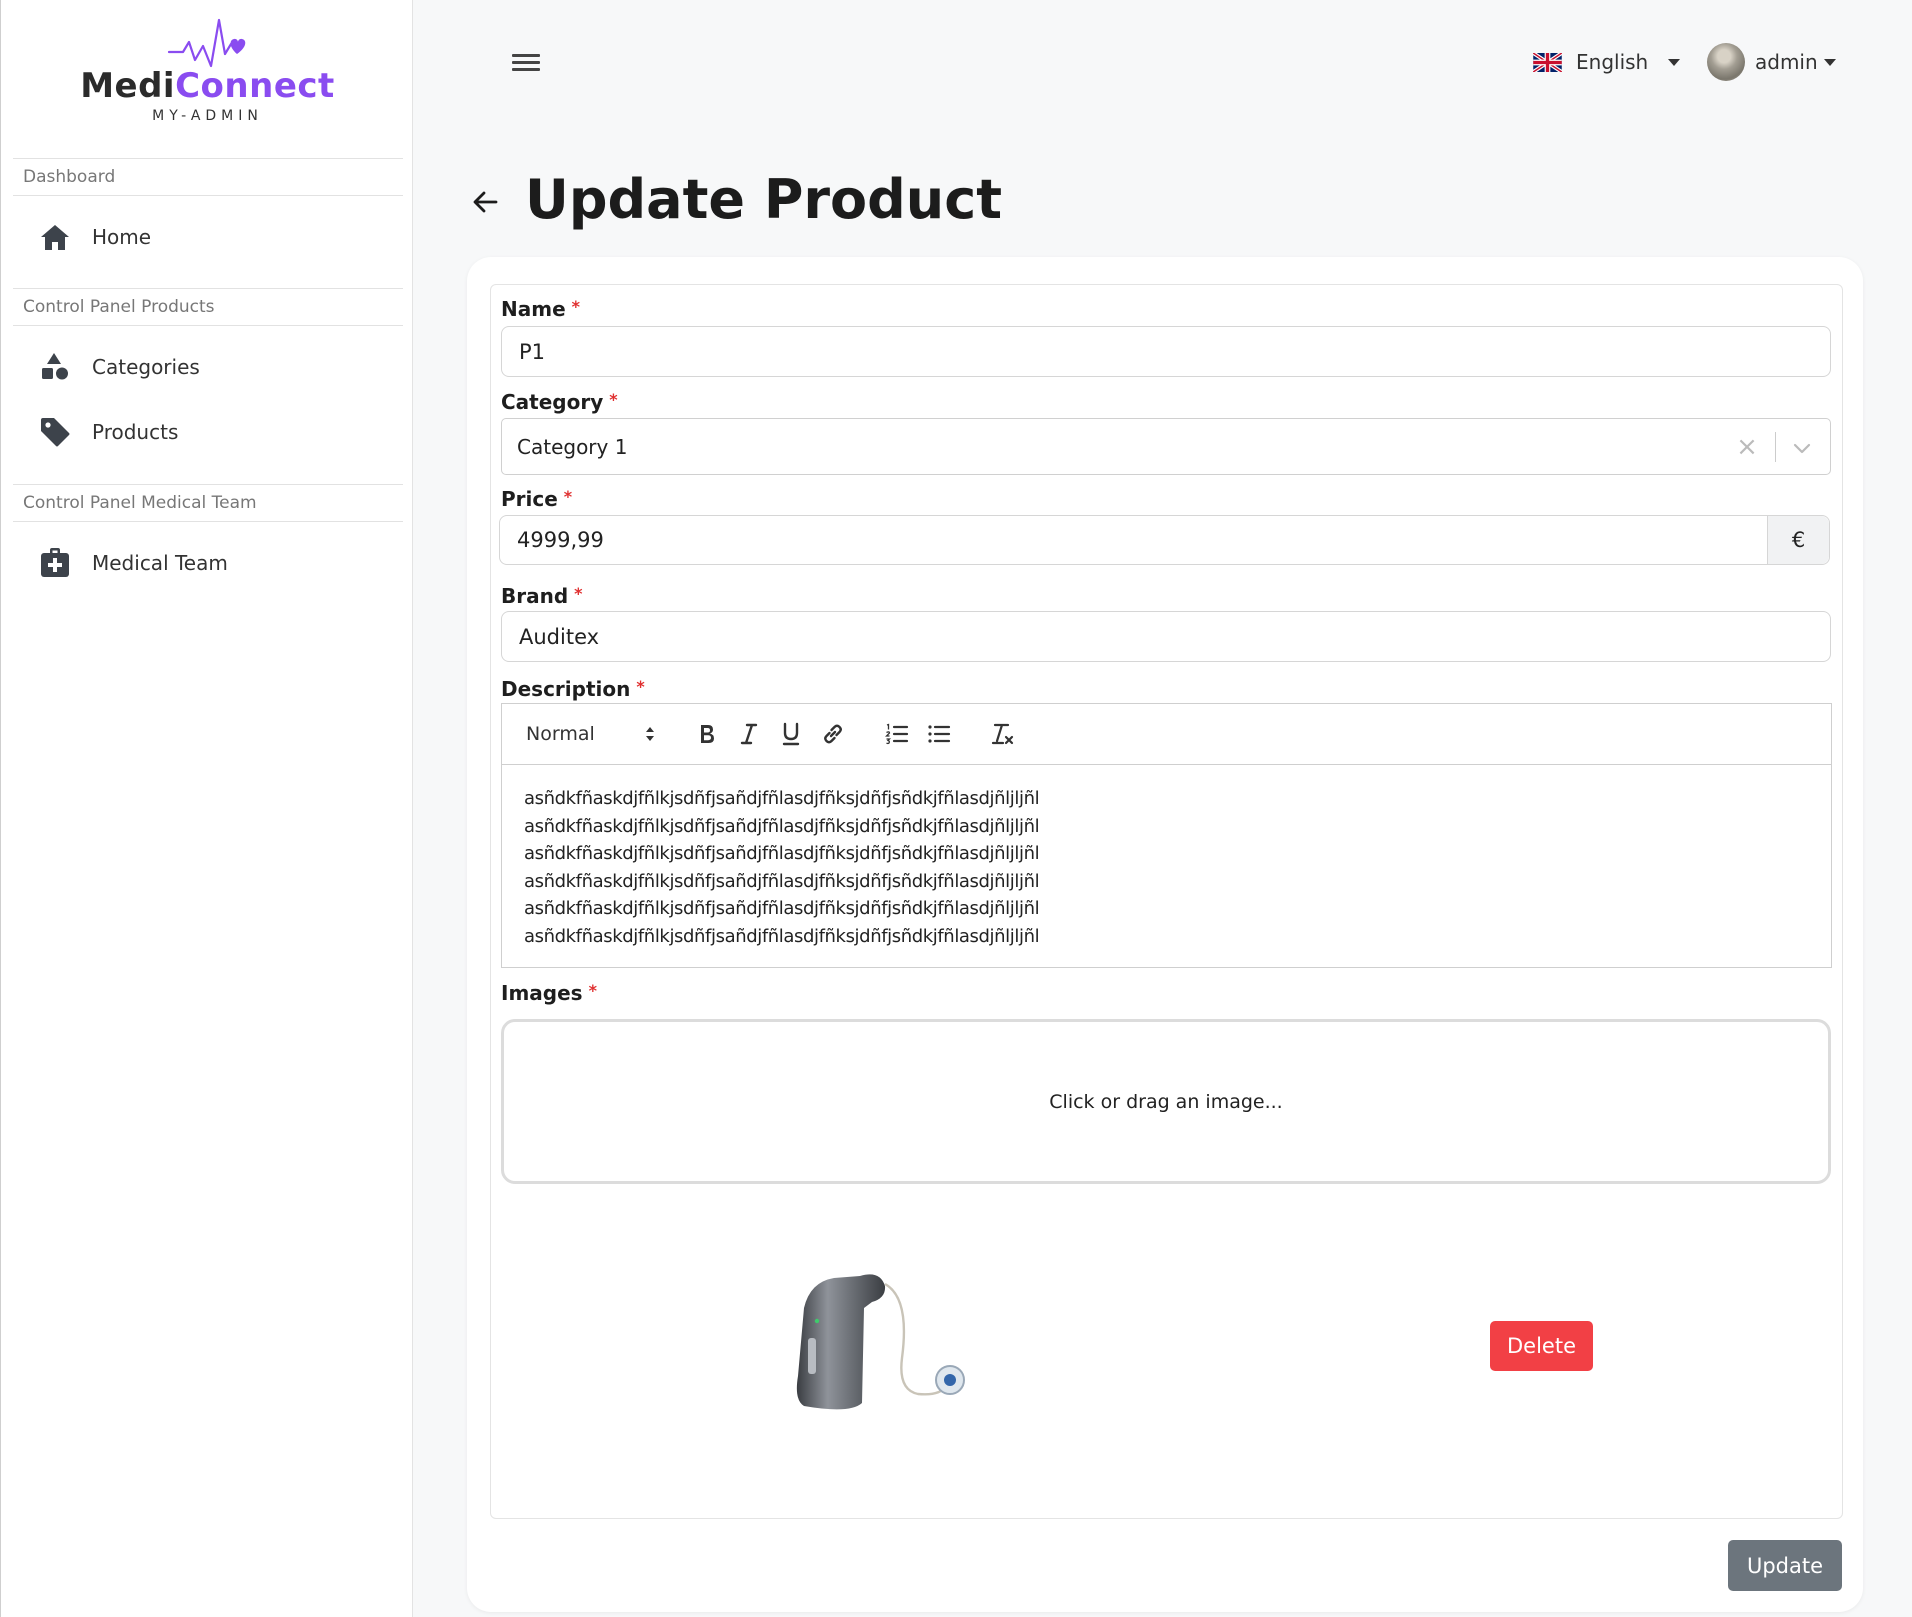  Describe the element at coordinates (1166, 351) in the screenshot. I see `name-input: P1` at that location.